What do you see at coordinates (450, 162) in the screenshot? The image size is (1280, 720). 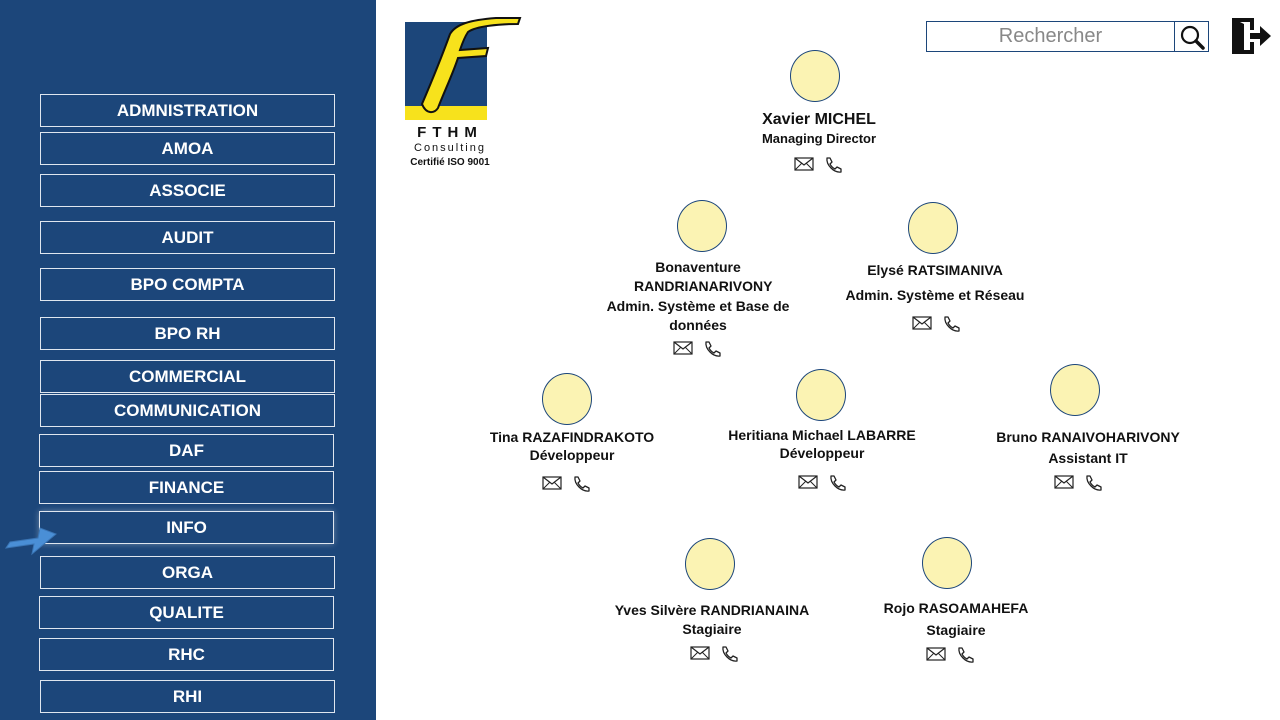 I see `logo-certification: Certifié ISO 9001` at bounding box center [450, 162].